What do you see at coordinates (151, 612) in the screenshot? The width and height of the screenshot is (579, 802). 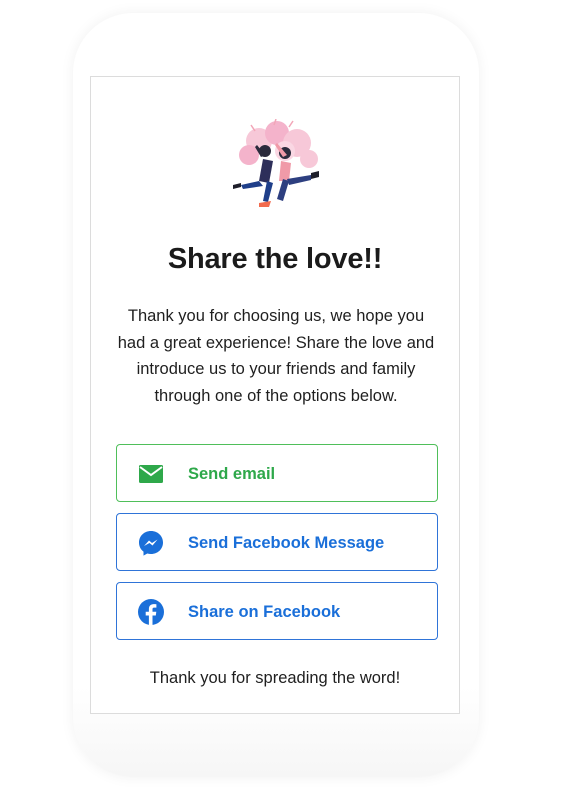 I see `facebook-icon` at bounding box center [151, 612].